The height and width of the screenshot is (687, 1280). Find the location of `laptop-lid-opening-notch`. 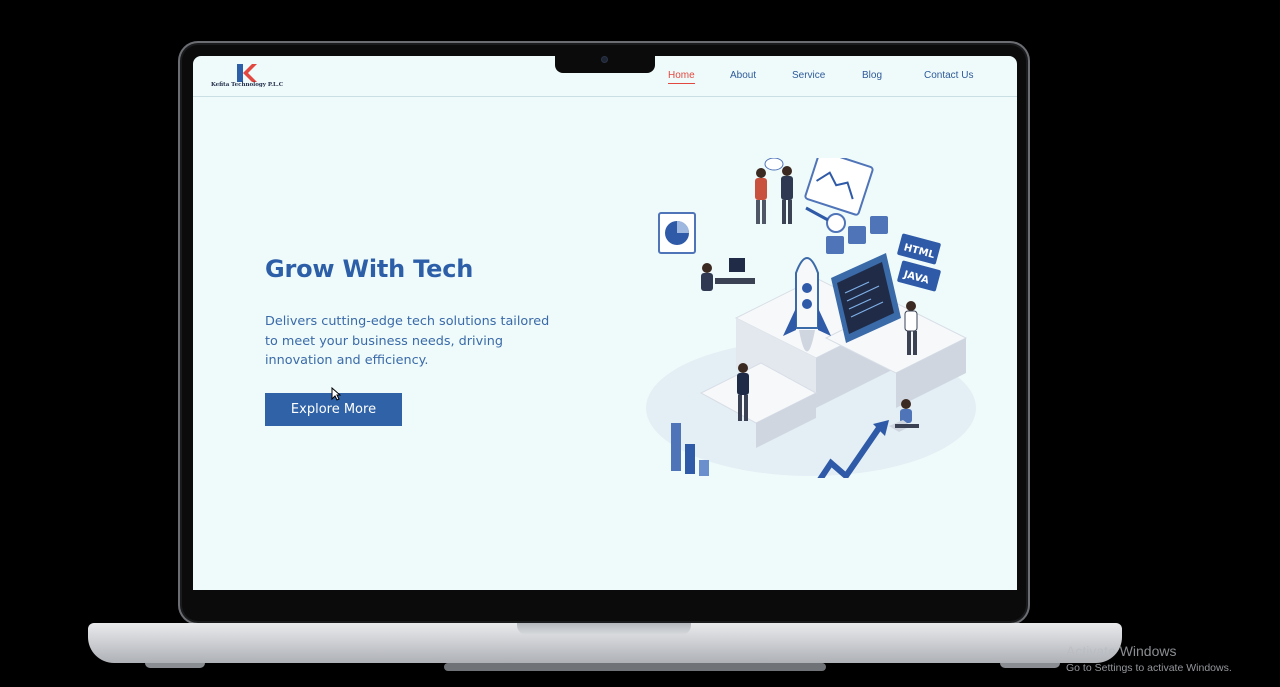

laptop-lid-opening-notch is located at coordinates (604, 629).